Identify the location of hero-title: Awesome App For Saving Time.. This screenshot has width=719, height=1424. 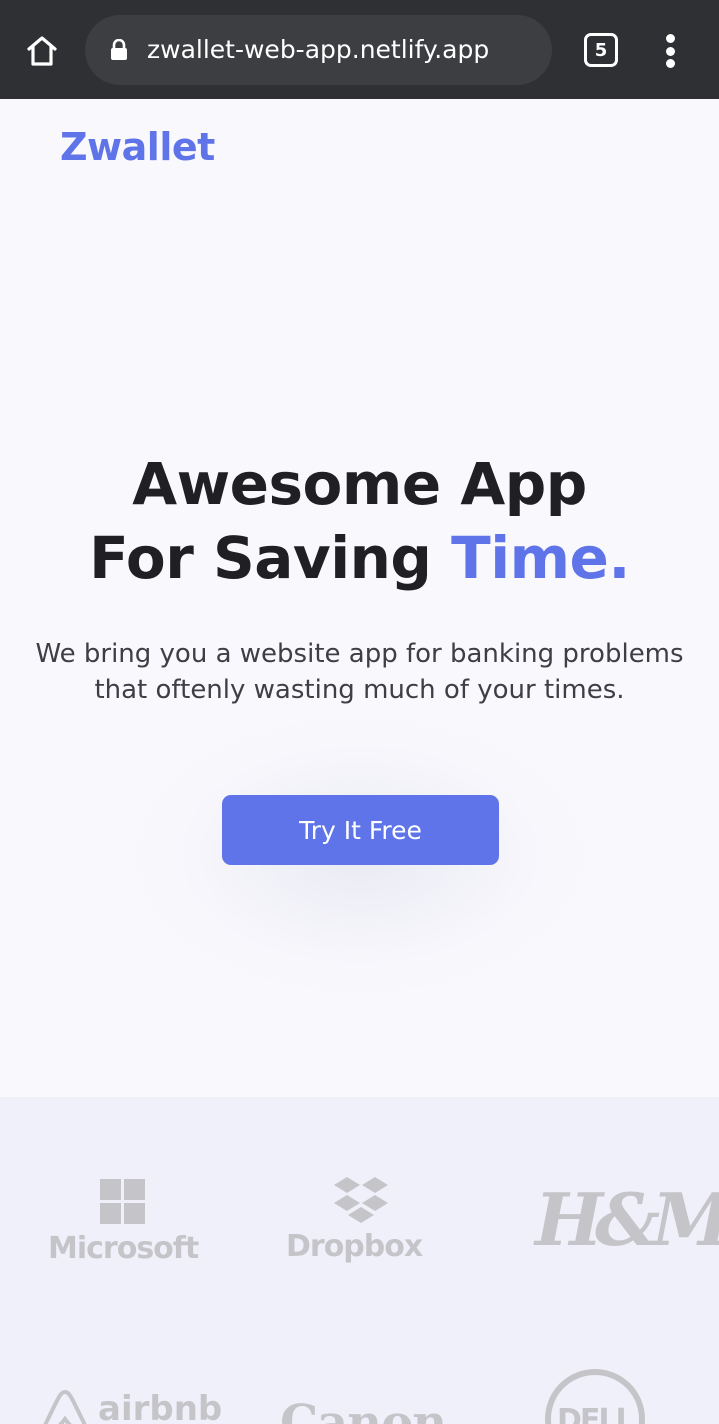
(359, 521).